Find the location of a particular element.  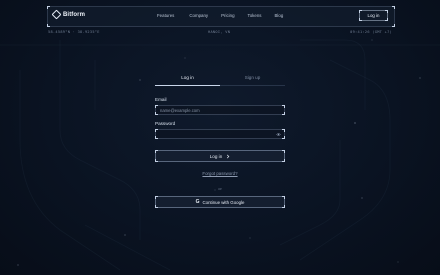

chevron-right-icon is located at coordinates (228, 156).